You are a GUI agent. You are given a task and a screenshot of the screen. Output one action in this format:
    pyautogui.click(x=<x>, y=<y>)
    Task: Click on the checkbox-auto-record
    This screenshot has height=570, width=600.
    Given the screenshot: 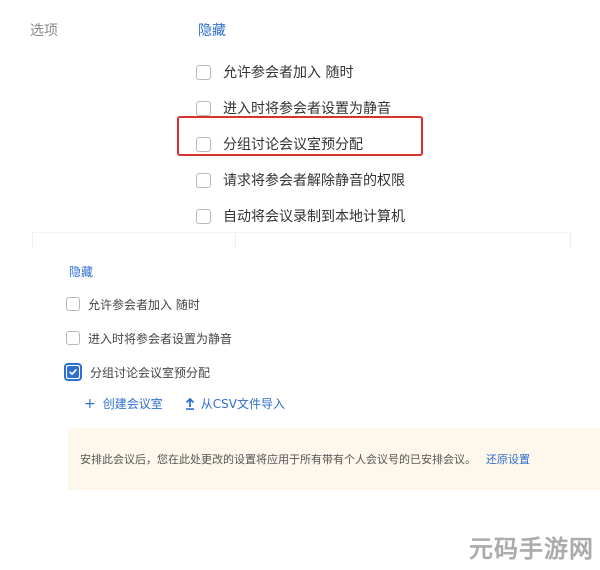 What is the action you would take?
    pyautogui.click(x=203, y=216)
    